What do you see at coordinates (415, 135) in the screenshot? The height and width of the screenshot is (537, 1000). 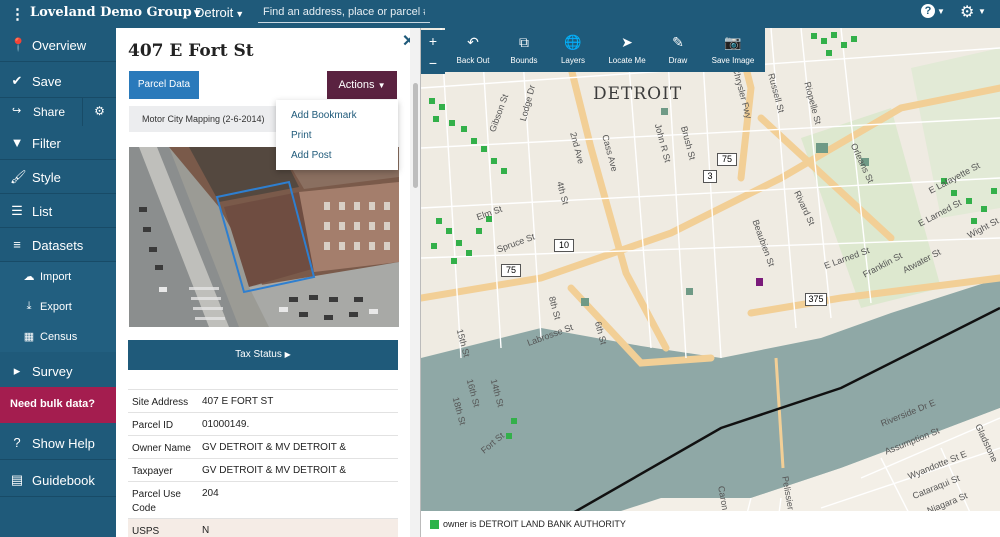 I see `panel-scrollbar-thumb` at bounding box center [415, 135].